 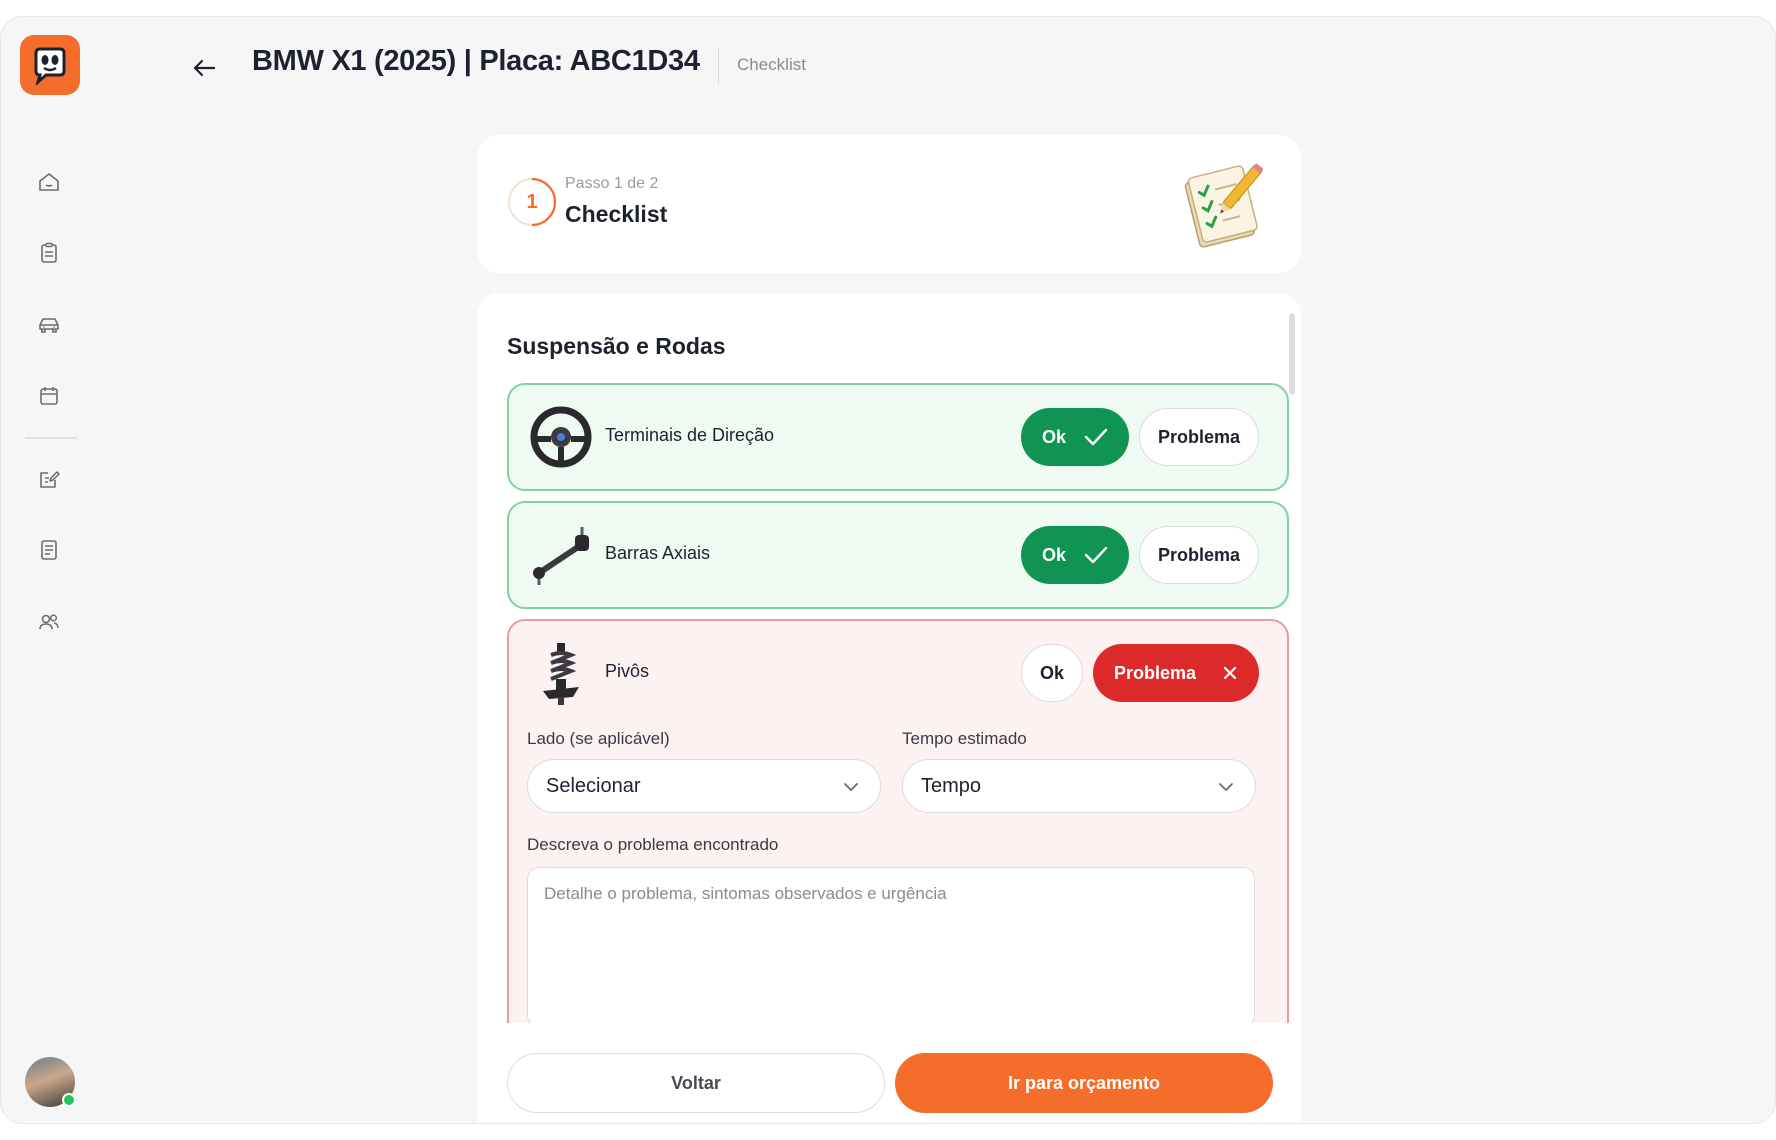 What do you see at coordinates (1223, 205) in the screenshot?
I see `checklist-notepad-icon` at bounding box center [1223, 205].